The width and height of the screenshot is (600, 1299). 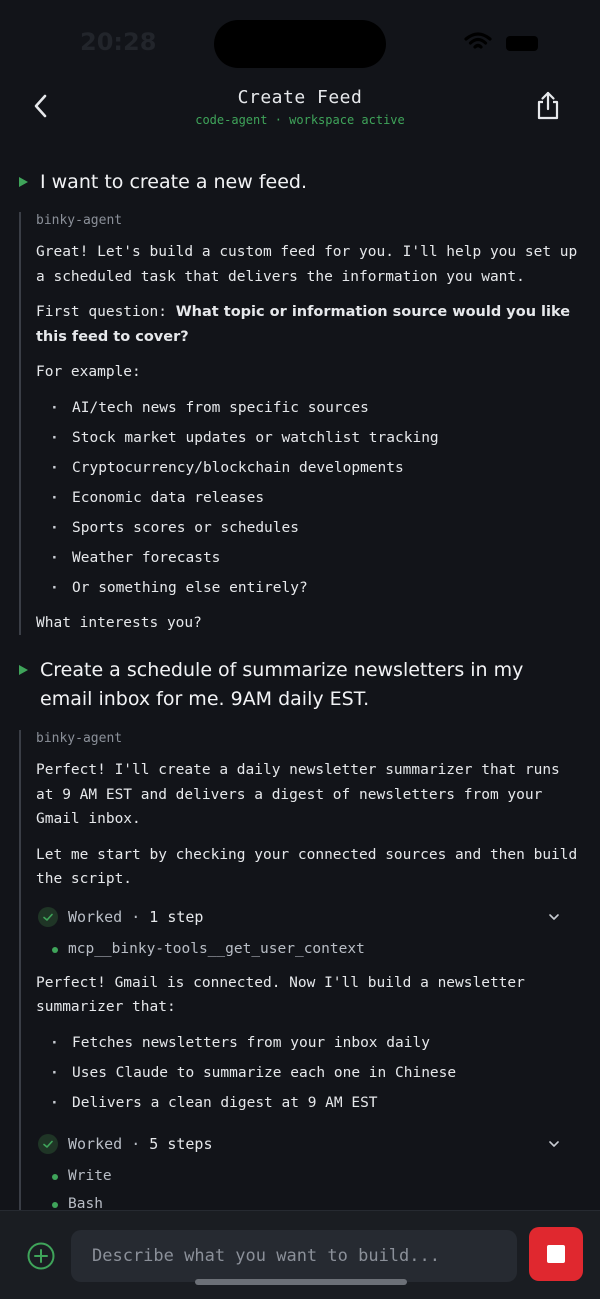 I want to click on stop-button, so click(x=556, y=1254).